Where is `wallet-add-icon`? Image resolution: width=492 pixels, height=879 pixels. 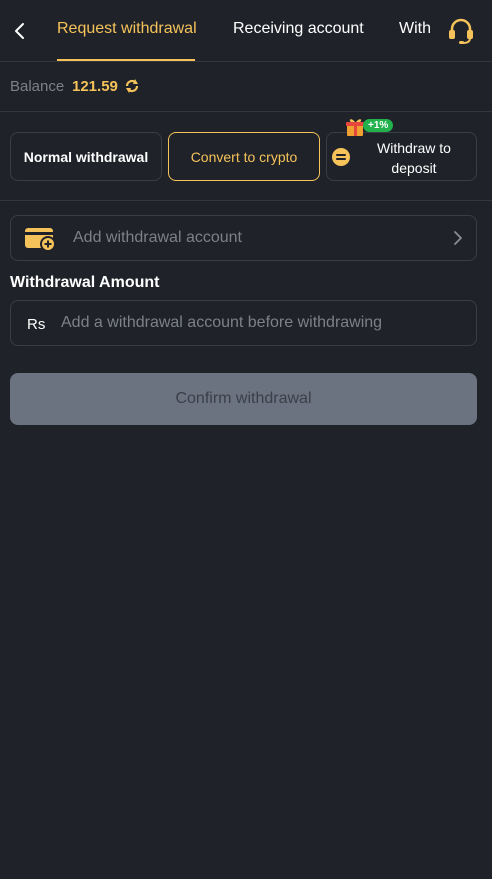 wallet-add-icon is located at coordinates (40, 240).